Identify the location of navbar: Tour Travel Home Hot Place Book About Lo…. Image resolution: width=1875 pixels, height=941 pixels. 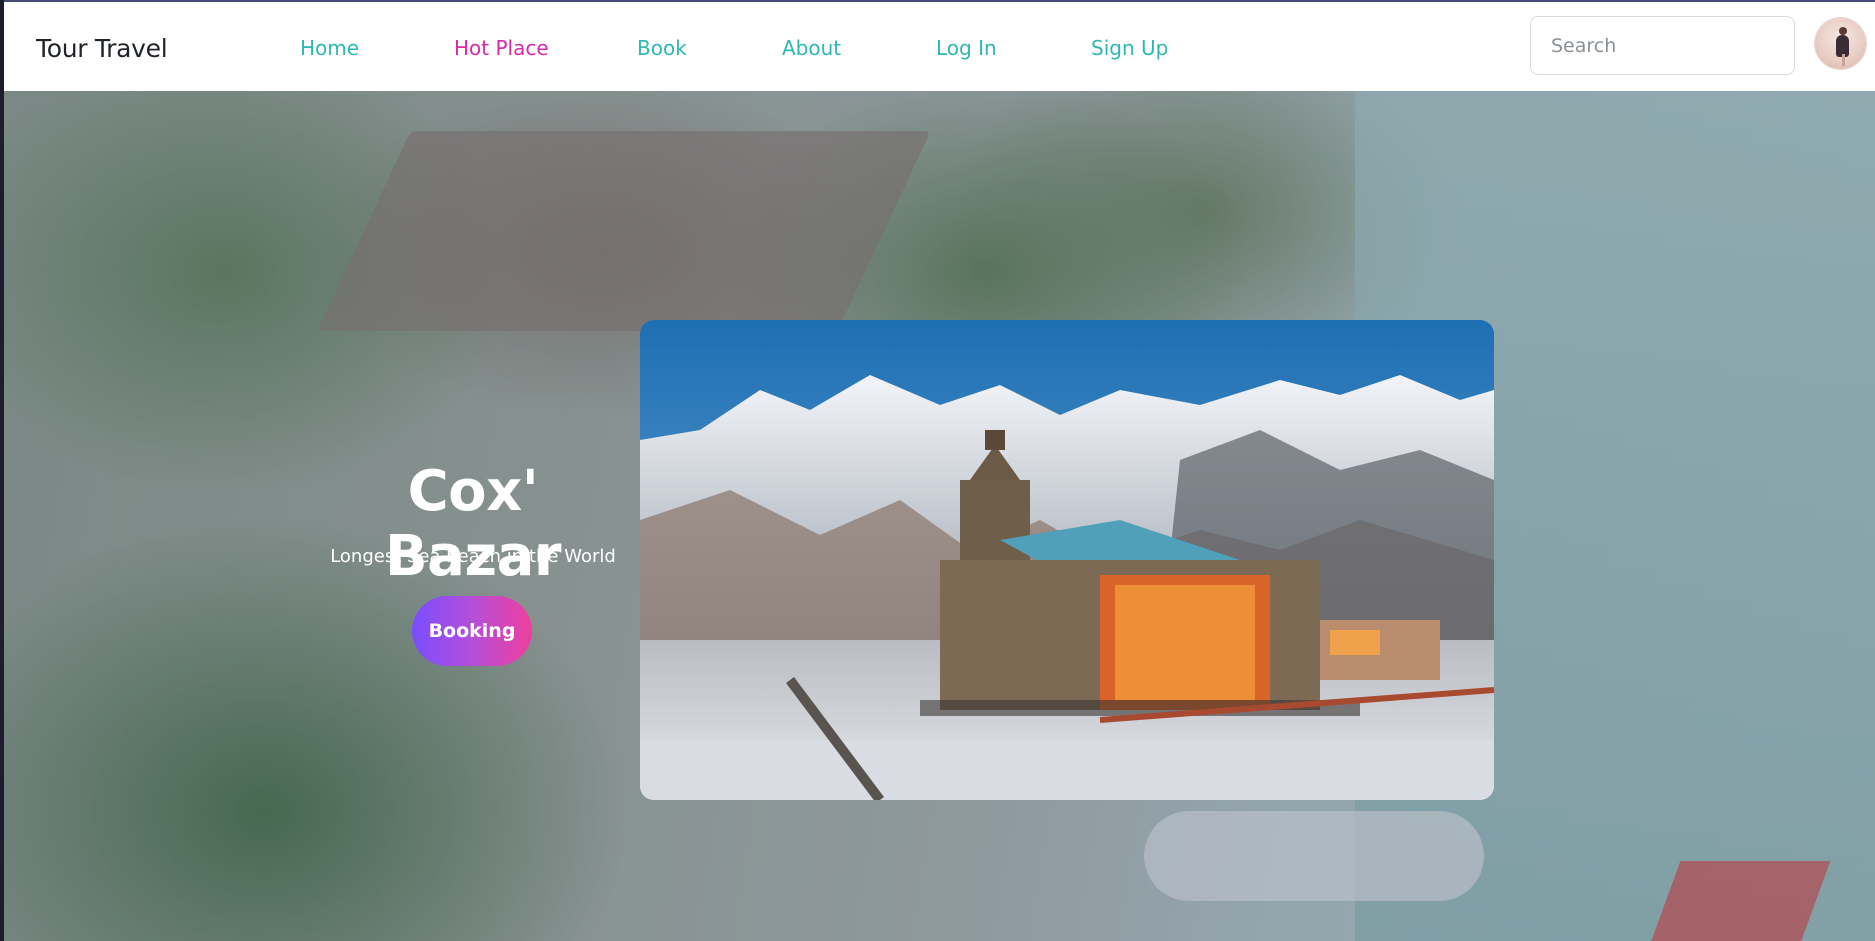
(939, 46).